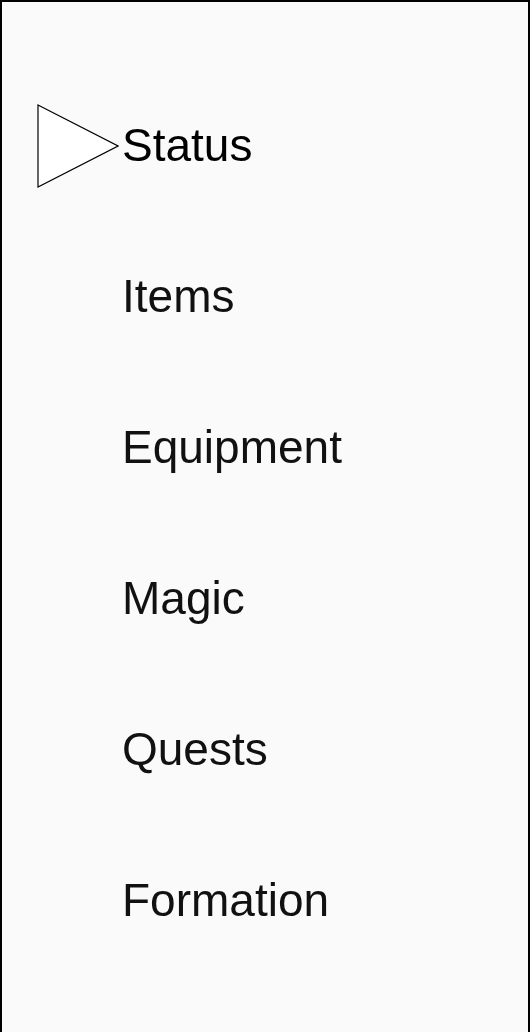  I want to click on menu-item: Formation, so click(226, 900).